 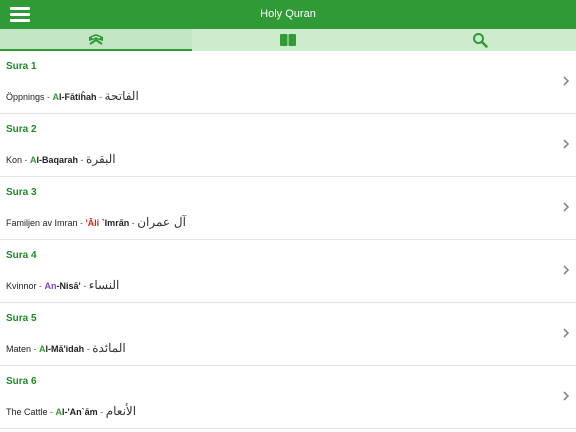 What do you see at coordinates (121, 411) in the screenshot?
I see `sura-arabic: الأنعام` at bounding box center [121, 411].